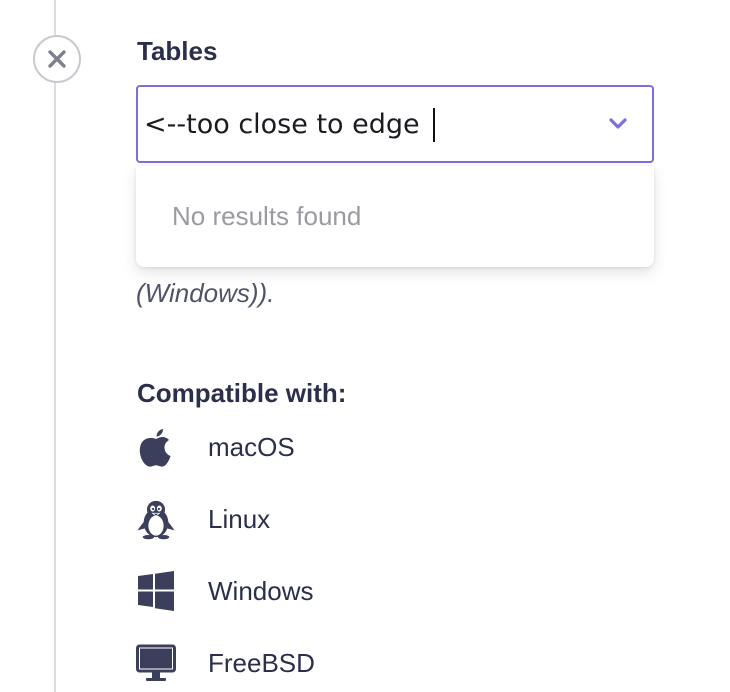  What do you see at coordinates (55, 346) in the screenshot?
I see `timeline-rail` at bounding box center [55, 346].